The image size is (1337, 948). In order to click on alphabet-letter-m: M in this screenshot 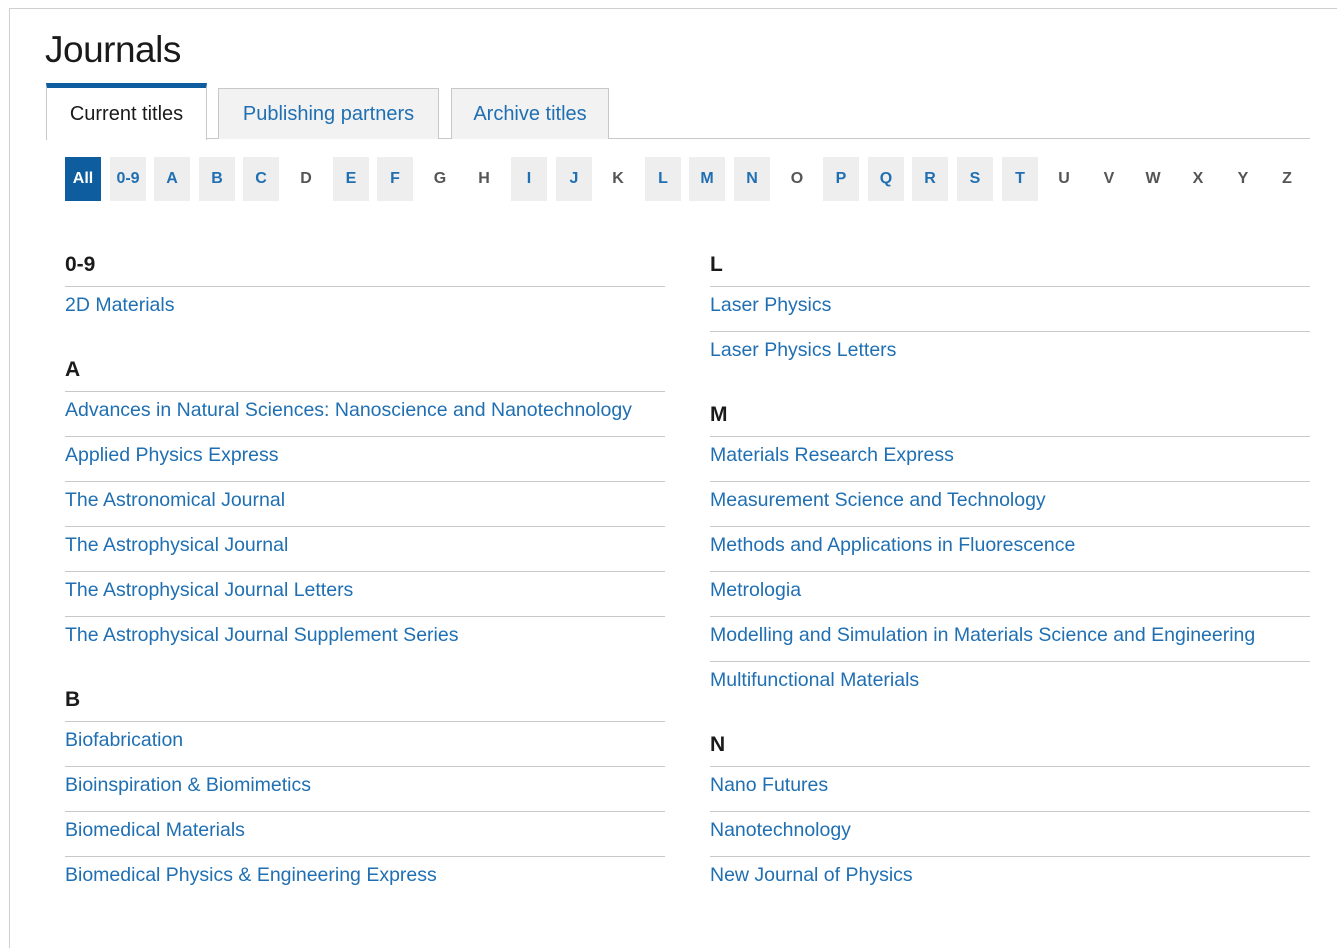, I will do `click(707, 179)`.